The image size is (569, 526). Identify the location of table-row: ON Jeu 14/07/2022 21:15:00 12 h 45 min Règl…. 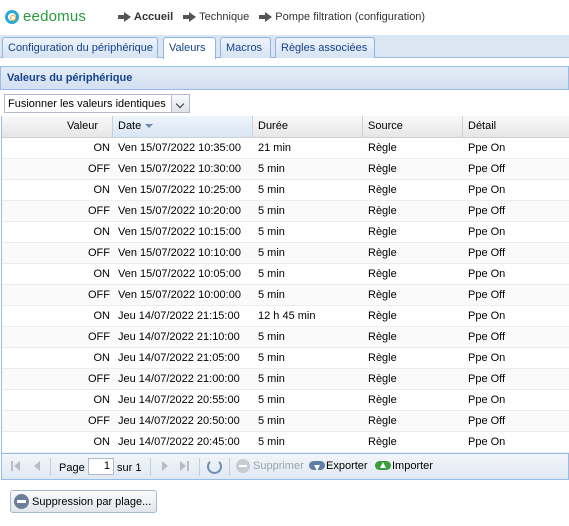
(285, 316).